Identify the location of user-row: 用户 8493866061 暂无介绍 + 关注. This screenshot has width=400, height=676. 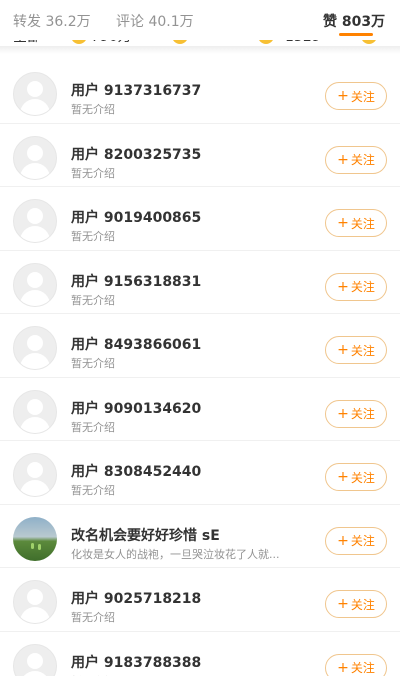
(200, 346).